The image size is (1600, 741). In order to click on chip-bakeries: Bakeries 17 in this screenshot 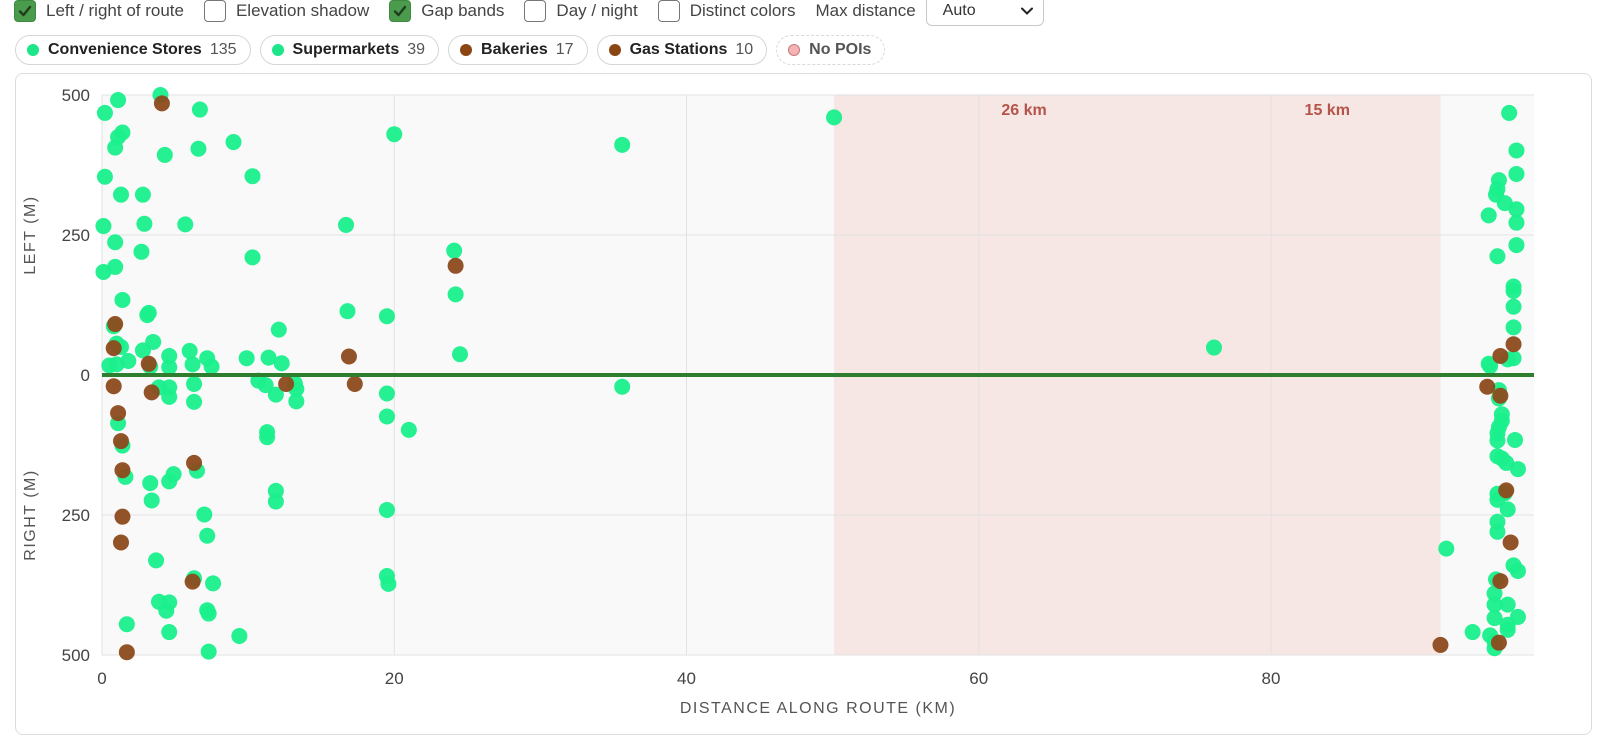, I will do `click(518, 50)`.